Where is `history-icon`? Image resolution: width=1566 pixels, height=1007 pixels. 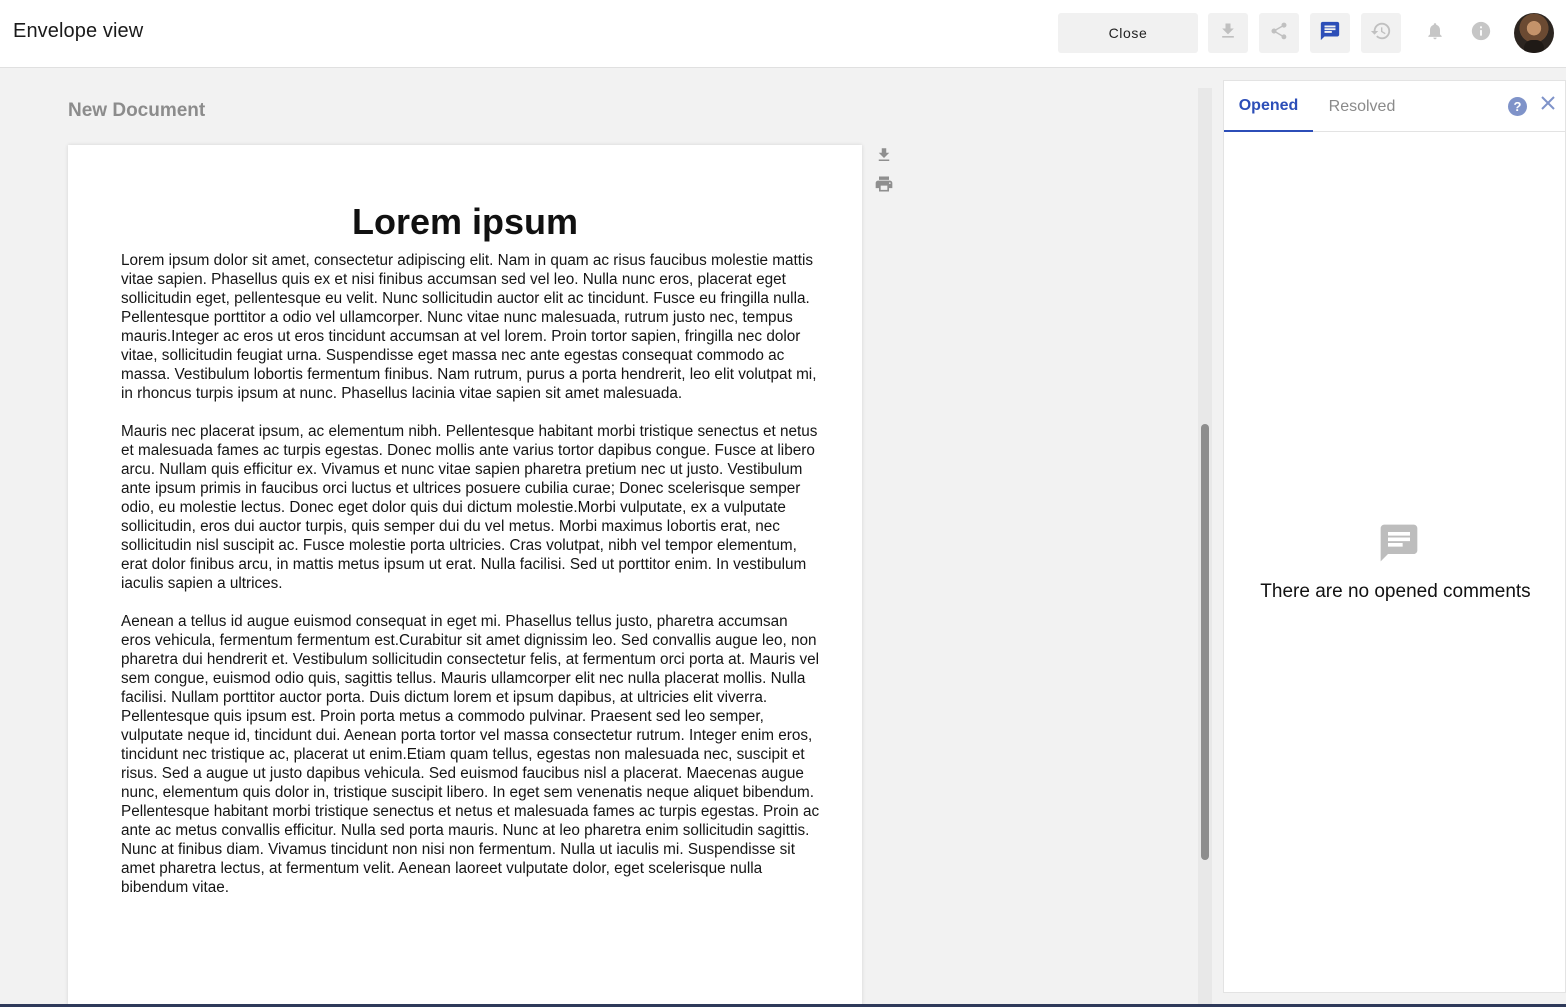
history-icon is located at coordinates (1381, 33).